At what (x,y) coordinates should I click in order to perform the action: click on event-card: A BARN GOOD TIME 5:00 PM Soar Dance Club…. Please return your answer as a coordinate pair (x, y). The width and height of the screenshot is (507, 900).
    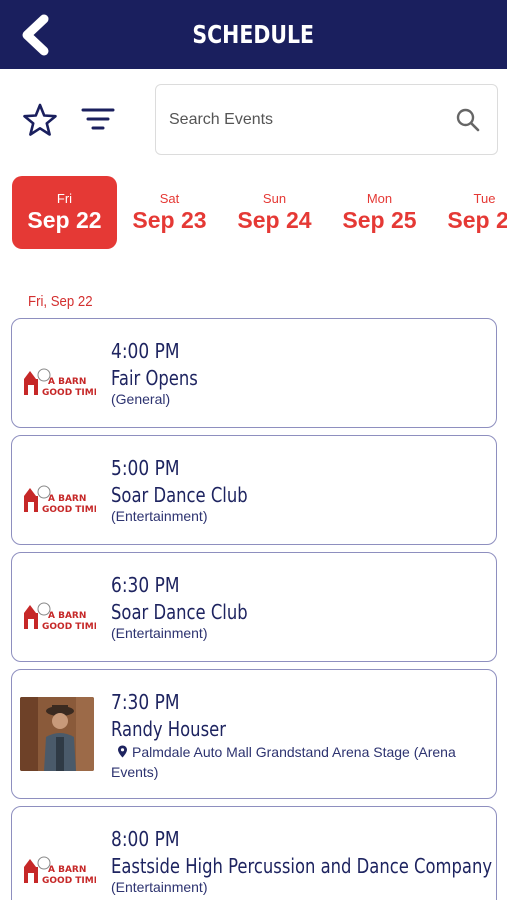
    Looking at the image, I should click on (254, 490).